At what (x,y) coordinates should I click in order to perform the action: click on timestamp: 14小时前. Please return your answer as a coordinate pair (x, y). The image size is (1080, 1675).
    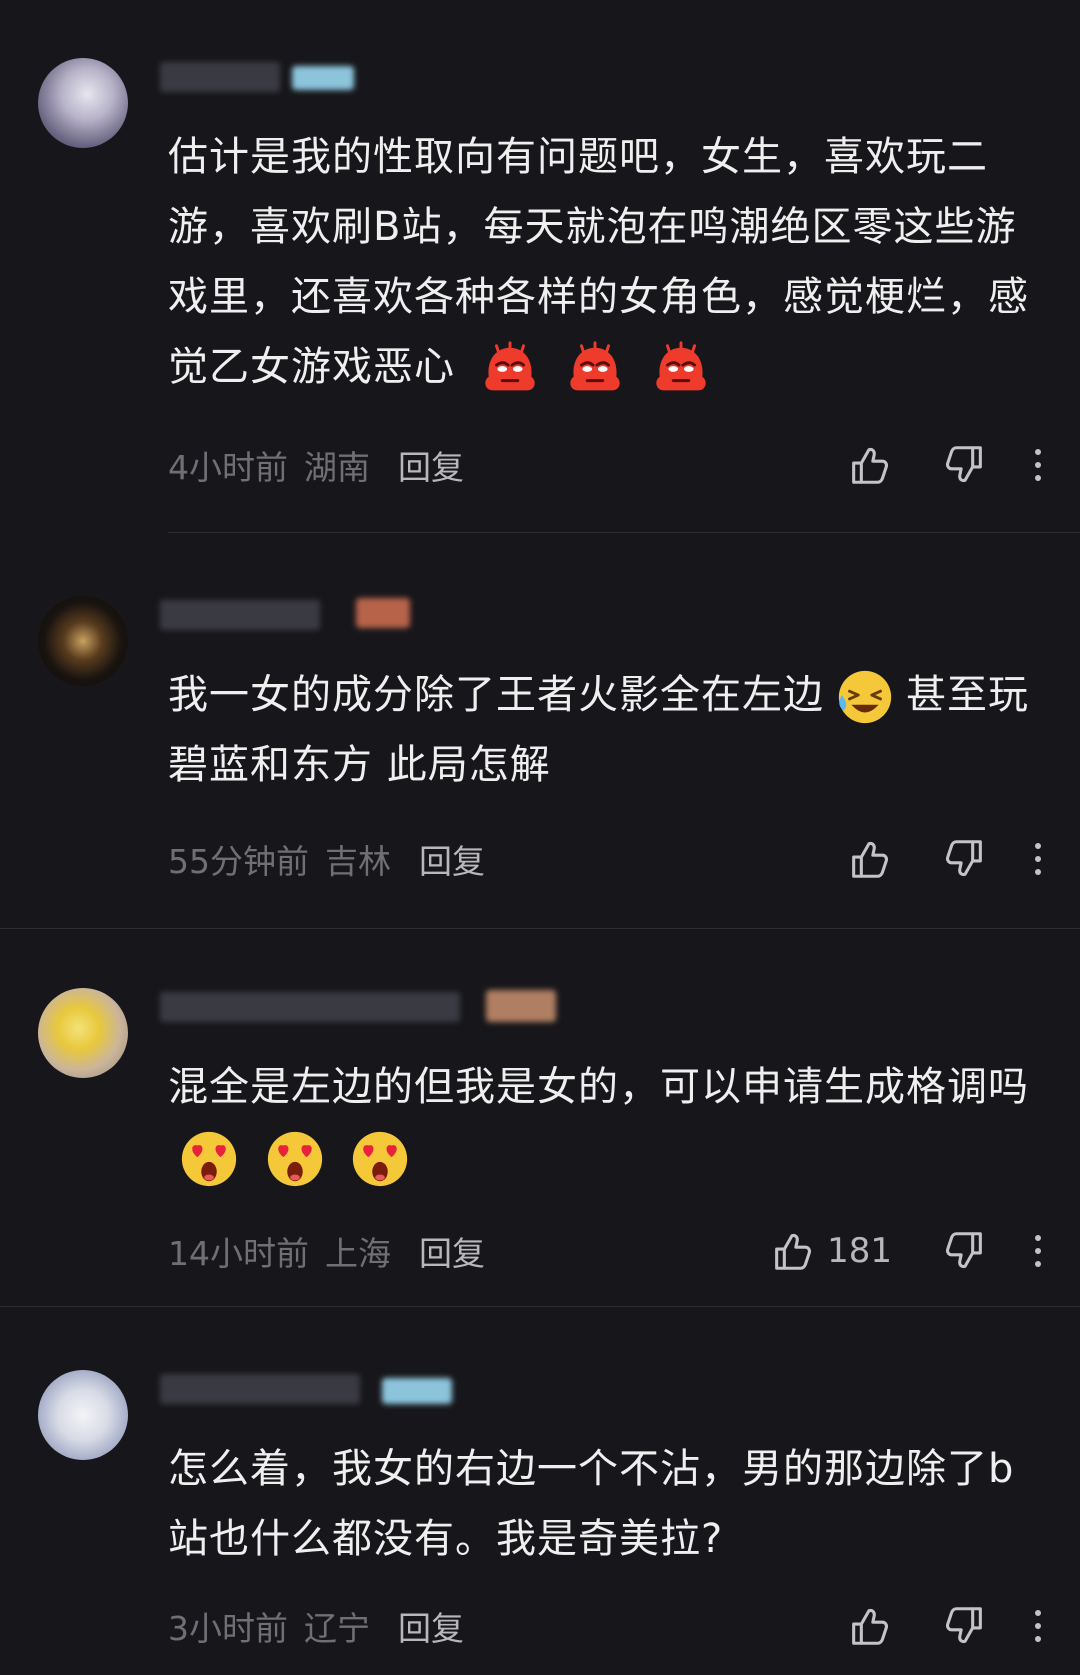
    Looking at the image, I should click on (238, 1253).